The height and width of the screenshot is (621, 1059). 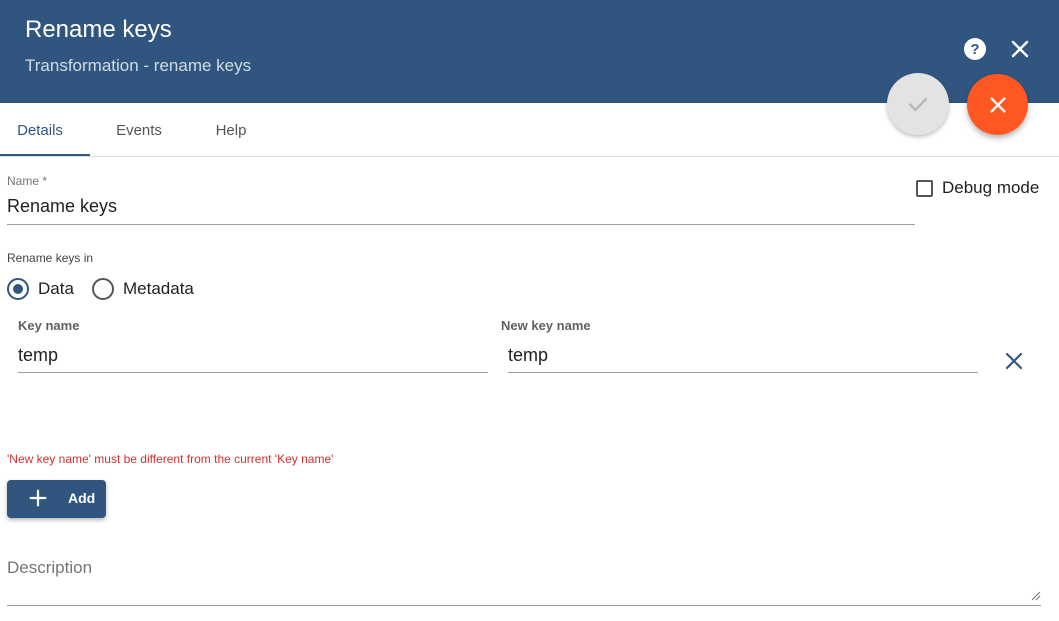 I want to click on radio-data-label: Data, so click(x=56, y=288).